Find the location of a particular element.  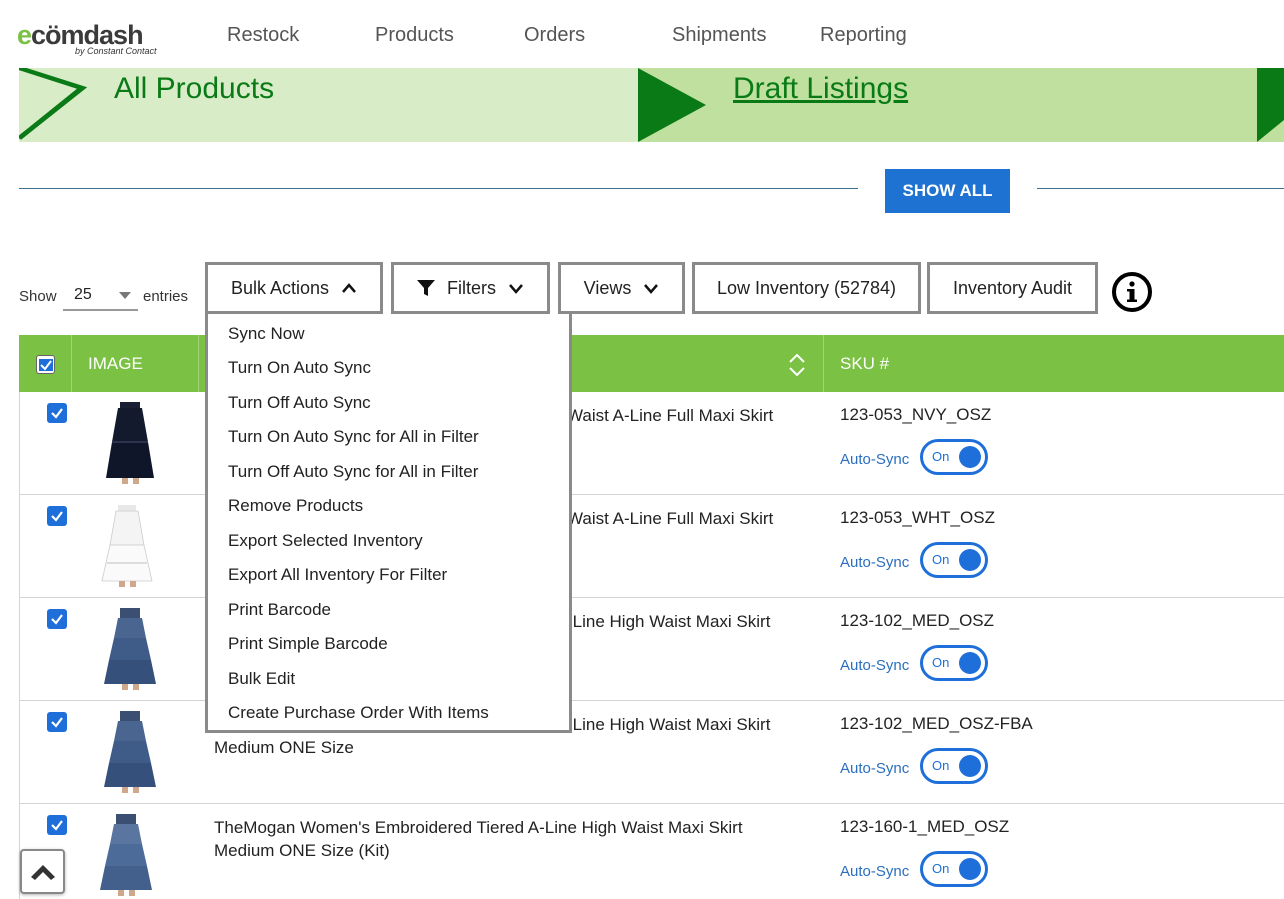

sku-value: 123-053_WHT_OSZ is located at coordinates (917, 517).